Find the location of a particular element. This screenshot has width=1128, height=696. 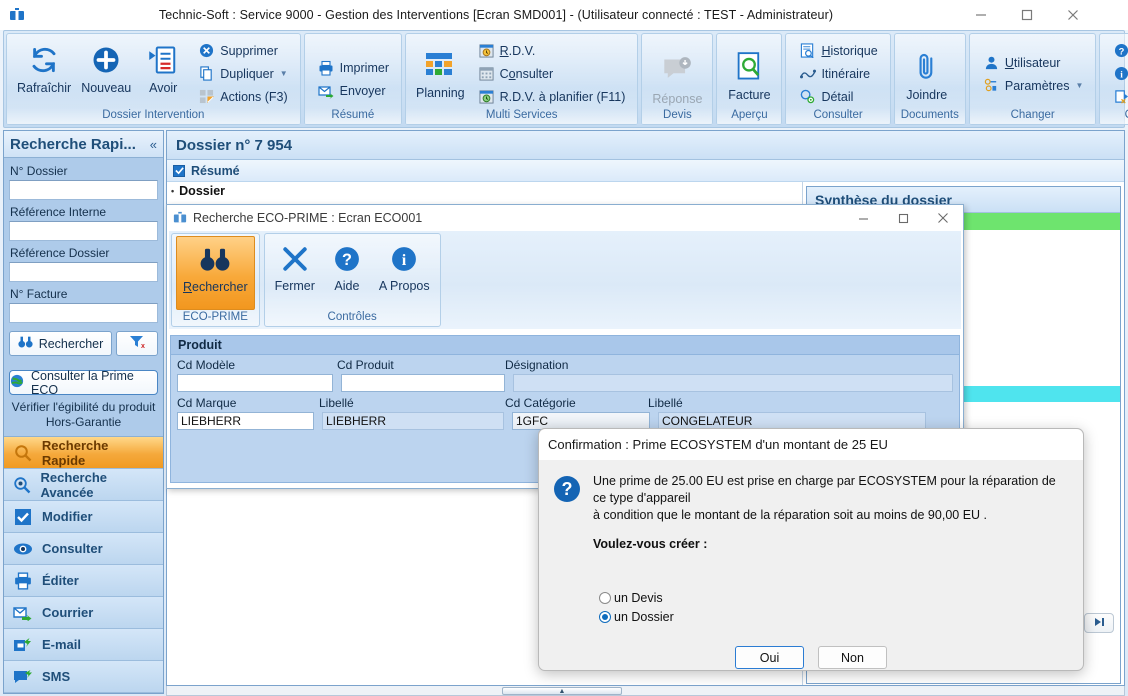

sidebar-item-recherche-avancee: Recherche Avancée is located at coordinates (83, 485).